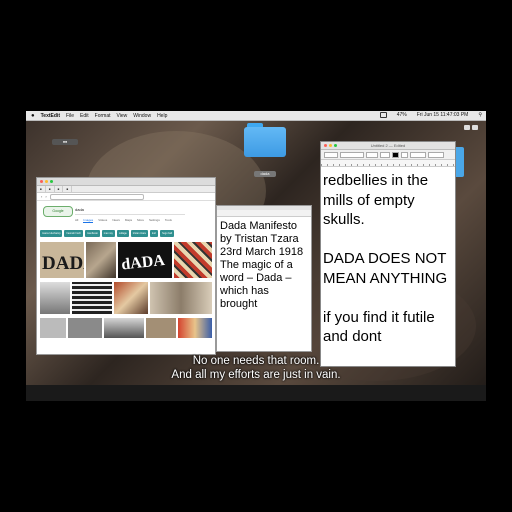  What do you see at coordinates (264, 213) in the screenshot?
I see `document-ruler` at bounding box center [264, 213].